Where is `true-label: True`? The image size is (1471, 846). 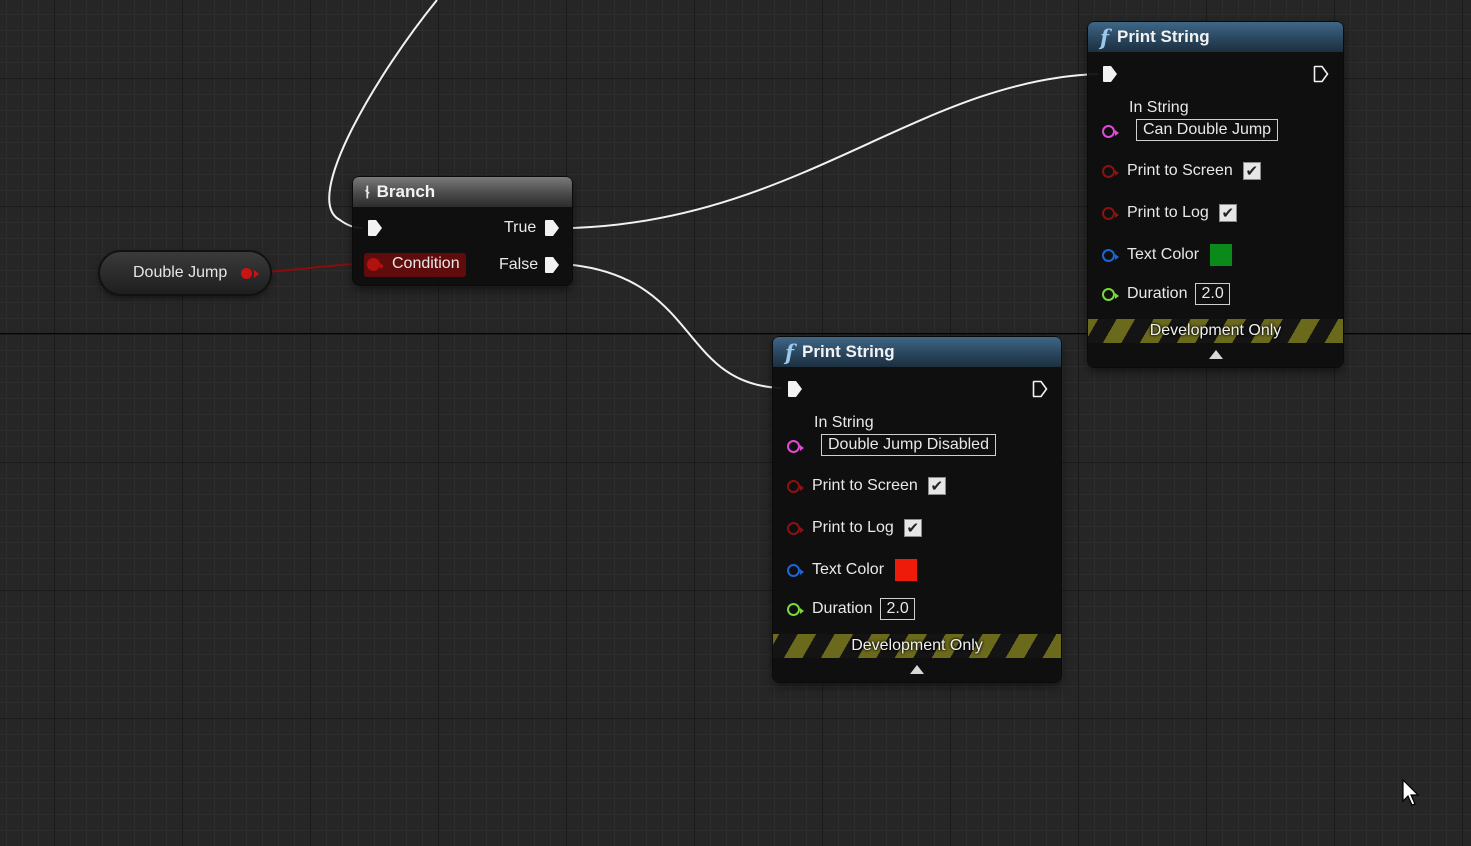 true-label: True is located at coordinates (520, 227).